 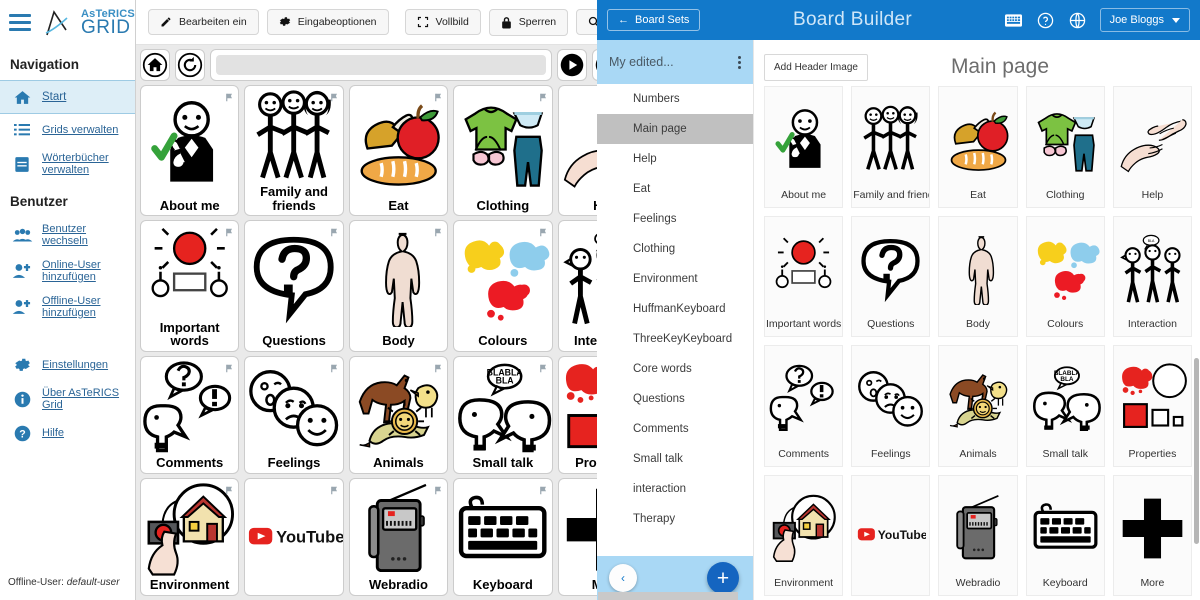 I want to click on more-options-icon, so click(x=739, y=62).